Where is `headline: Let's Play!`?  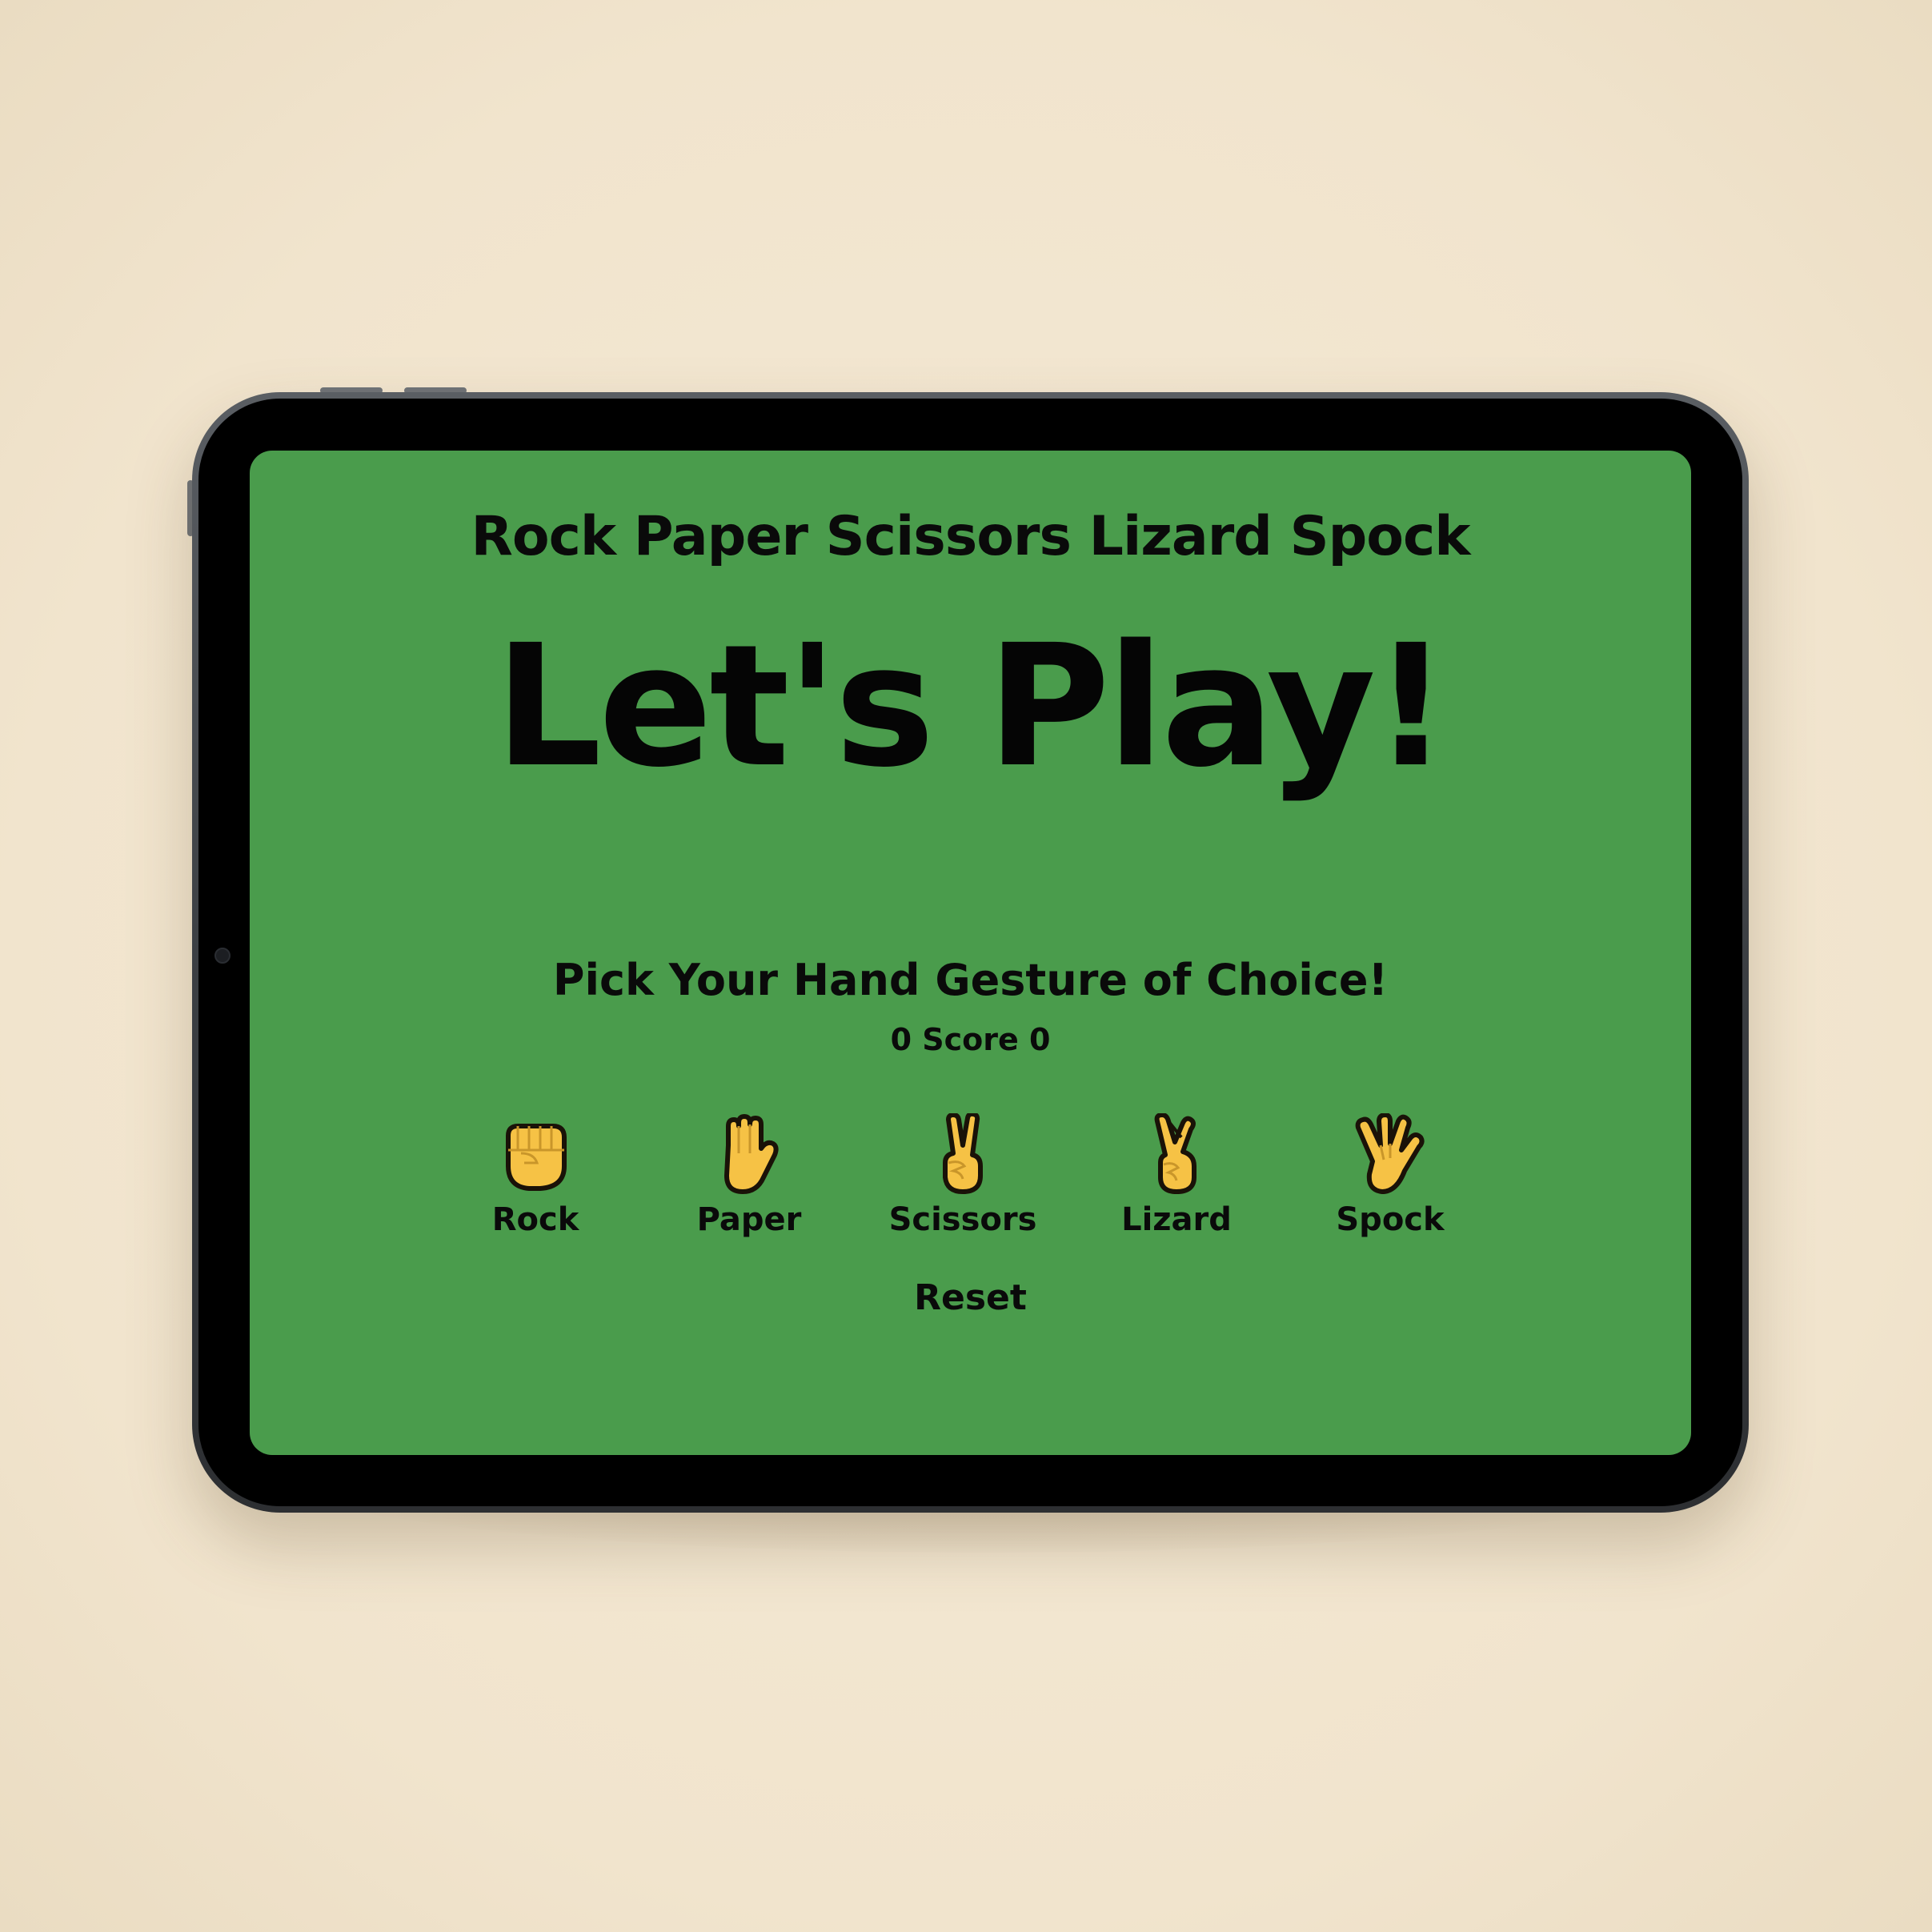
headline: Let's Play! is located at coordinates (972, 706).